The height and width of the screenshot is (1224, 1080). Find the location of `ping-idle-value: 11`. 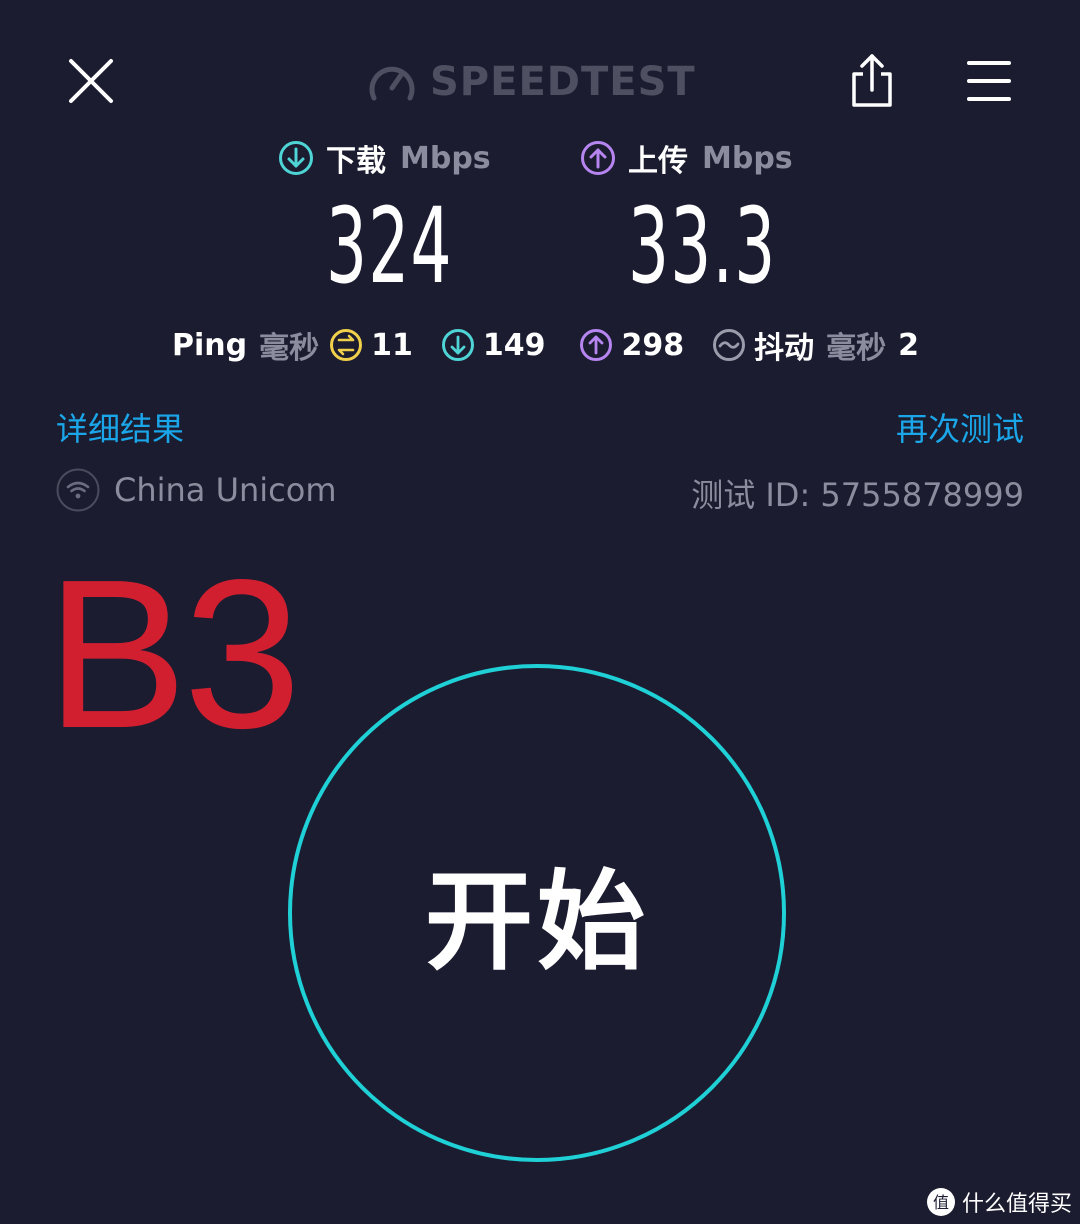

ping-idle-value: 11 is located at coordinates (392, 345).